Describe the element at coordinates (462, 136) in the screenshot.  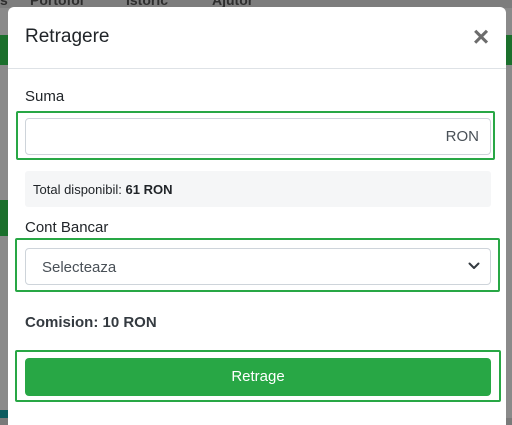
I see `currency-suffix: RON` at that location.